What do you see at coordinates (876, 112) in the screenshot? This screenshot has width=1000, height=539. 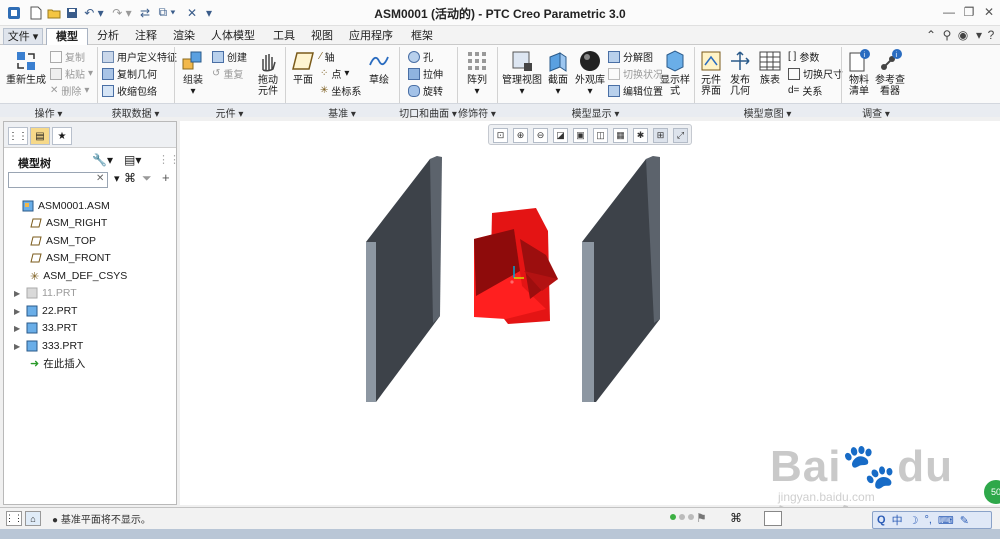 I see `group-investigate: 调查 ▾` at bounding box center [876, 112].